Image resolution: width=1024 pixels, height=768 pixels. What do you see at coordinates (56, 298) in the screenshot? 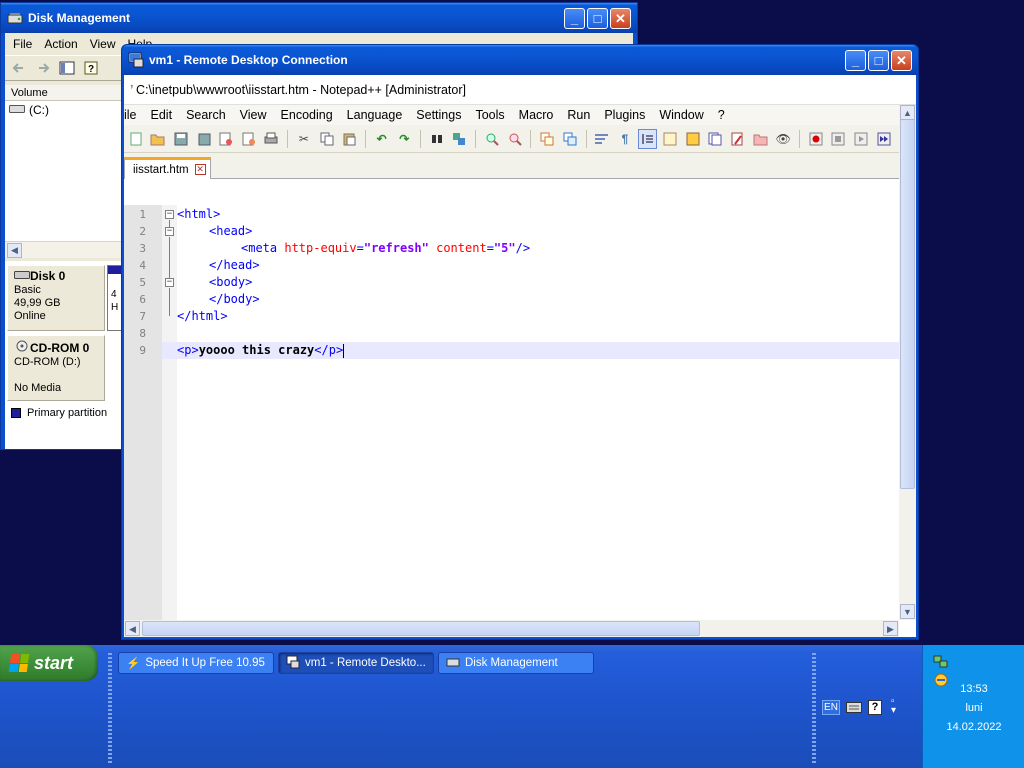
I see `disk0-label-panel: Disk 0 Basic 49,99 GB Online` at bounding box center [56, 298].